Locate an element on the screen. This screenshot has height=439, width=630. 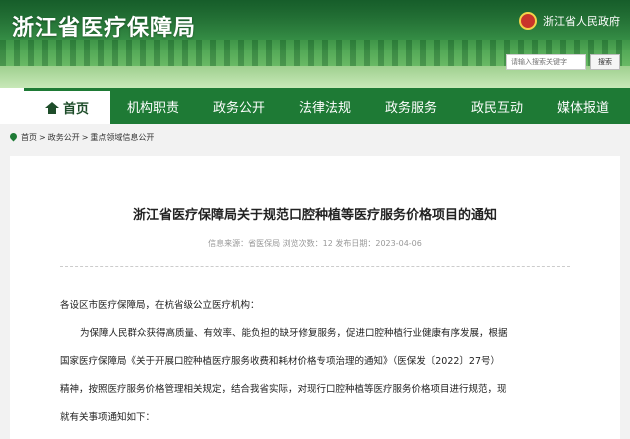
nav-item-label: 媒体报道 is located at coordinates (582, 108).